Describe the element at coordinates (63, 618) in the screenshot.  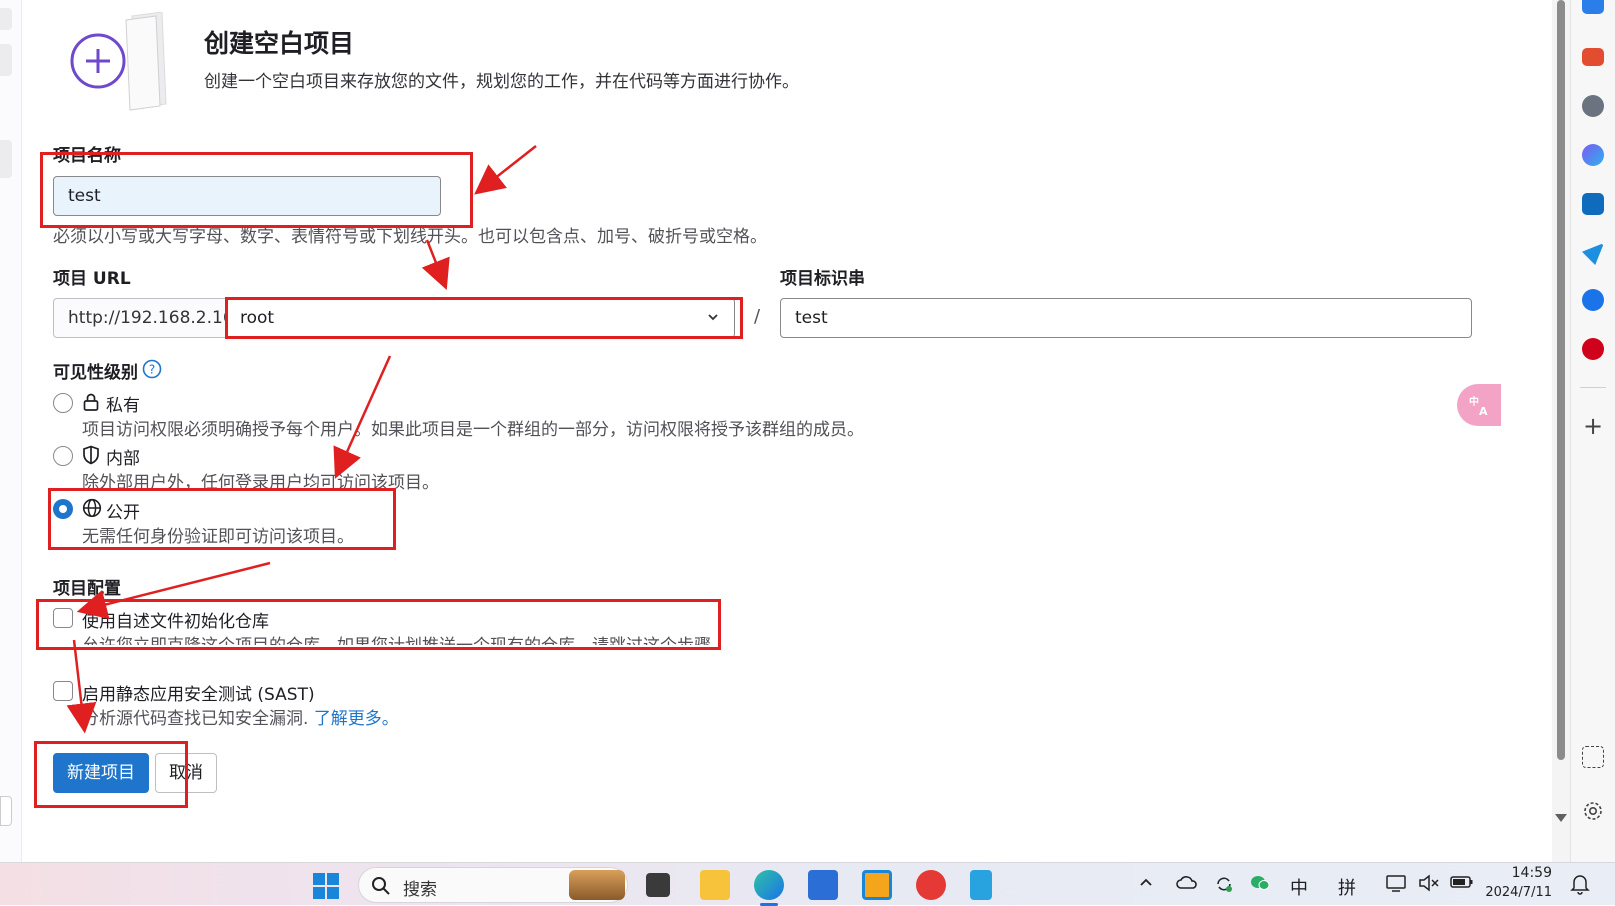
I see `readme-checkbox` at that location.